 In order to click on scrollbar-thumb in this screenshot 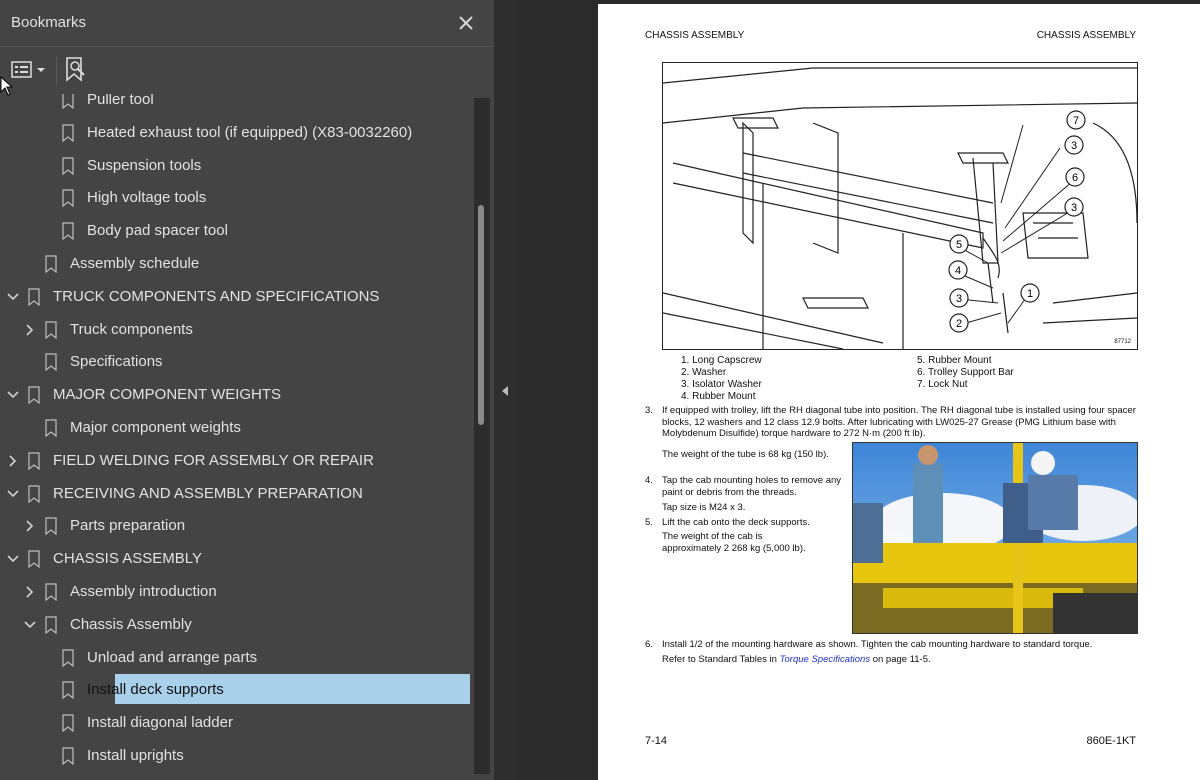, I will do `click(481, 315)`.